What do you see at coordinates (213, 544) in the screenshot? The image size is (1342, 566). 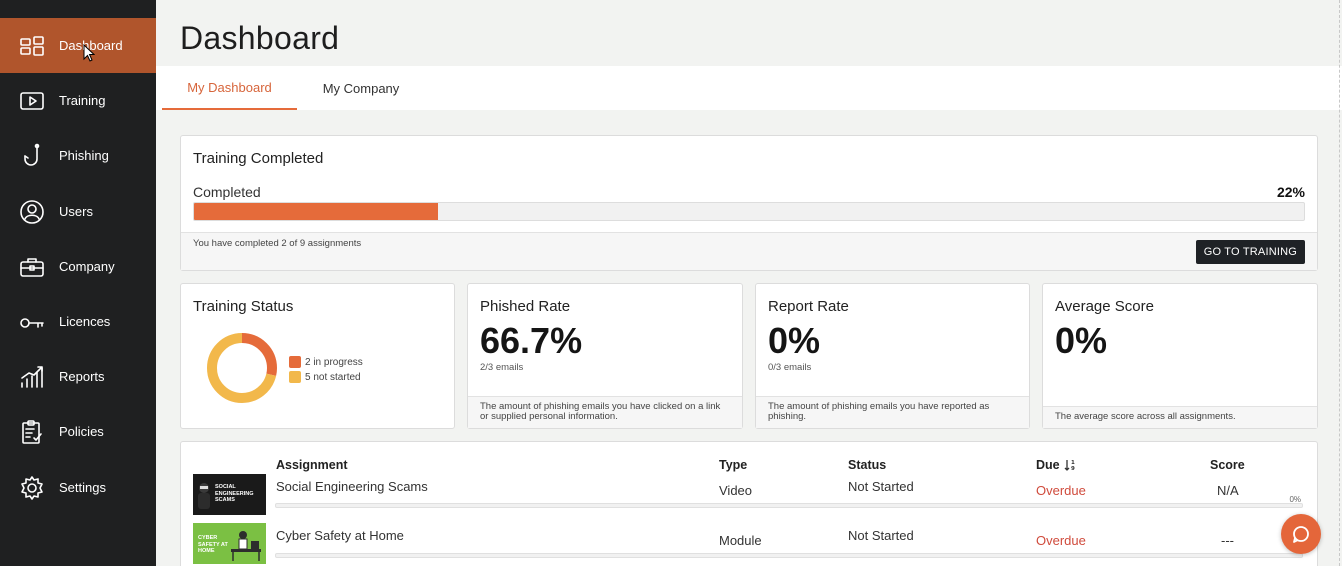 I see `thumbnail-caption: CYBER SAFETY AT HOME` at bounding box center [213, 544].